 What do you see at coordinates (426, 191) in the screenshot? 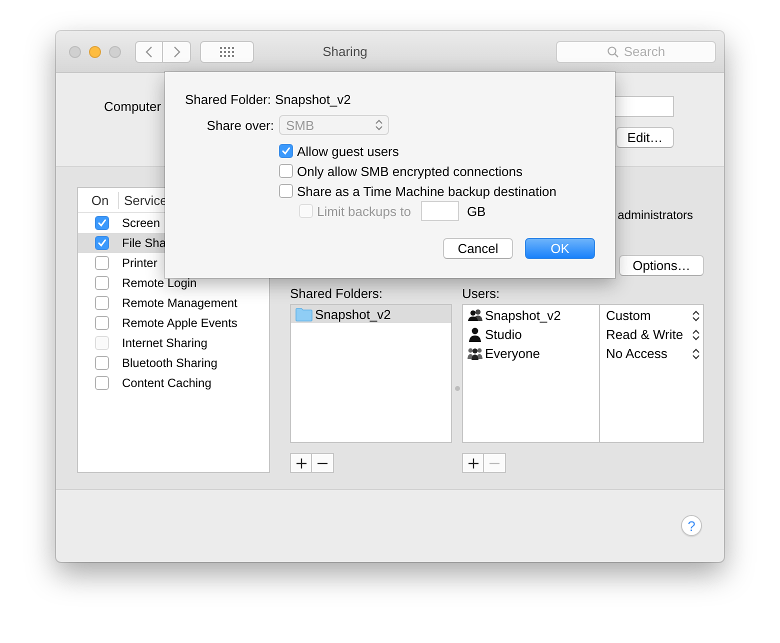
I see `option-label: Share as a Time Machine backup destination` at bounding box center [426, 191].